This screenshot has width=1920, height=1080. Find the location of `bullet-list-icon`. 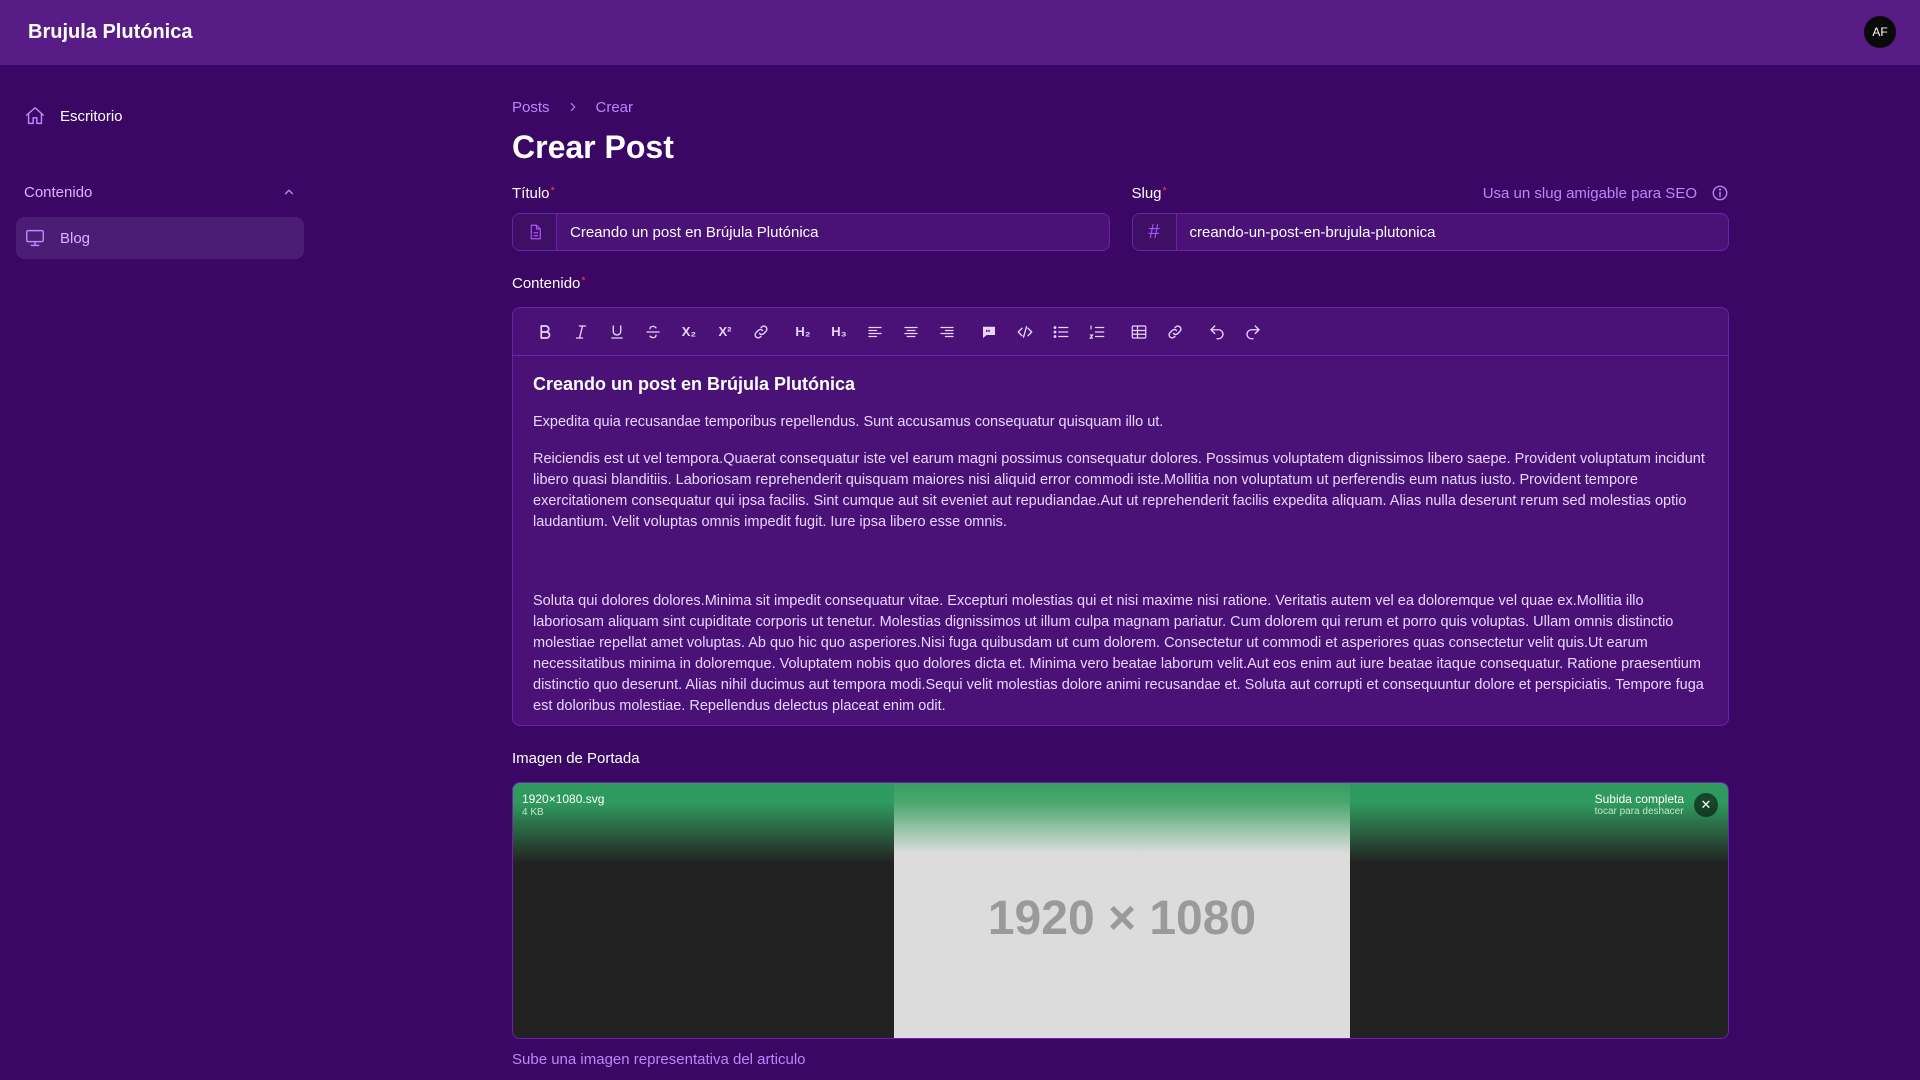

bullet-list-icon is located at coordinates (1061, 331).